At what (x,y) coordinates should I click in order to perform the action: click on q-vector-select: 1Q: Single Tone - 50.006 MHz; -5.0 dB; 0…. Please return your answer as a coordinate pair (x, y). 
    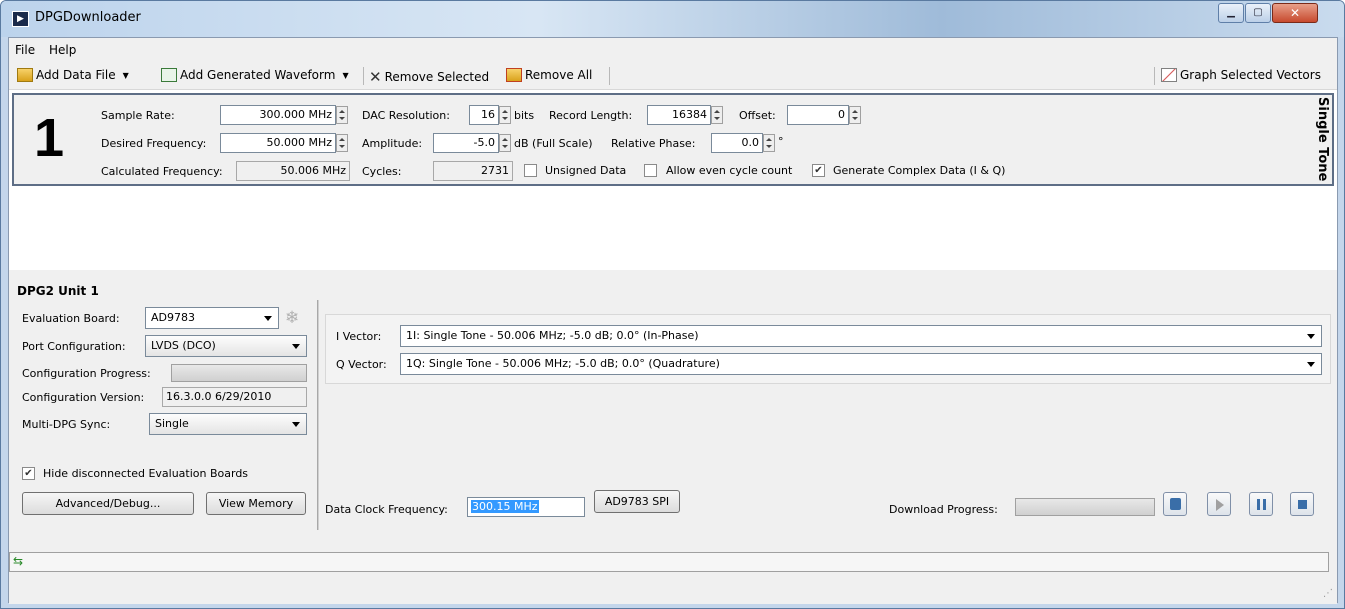
    Looking at the image, I should click on (861, 364).